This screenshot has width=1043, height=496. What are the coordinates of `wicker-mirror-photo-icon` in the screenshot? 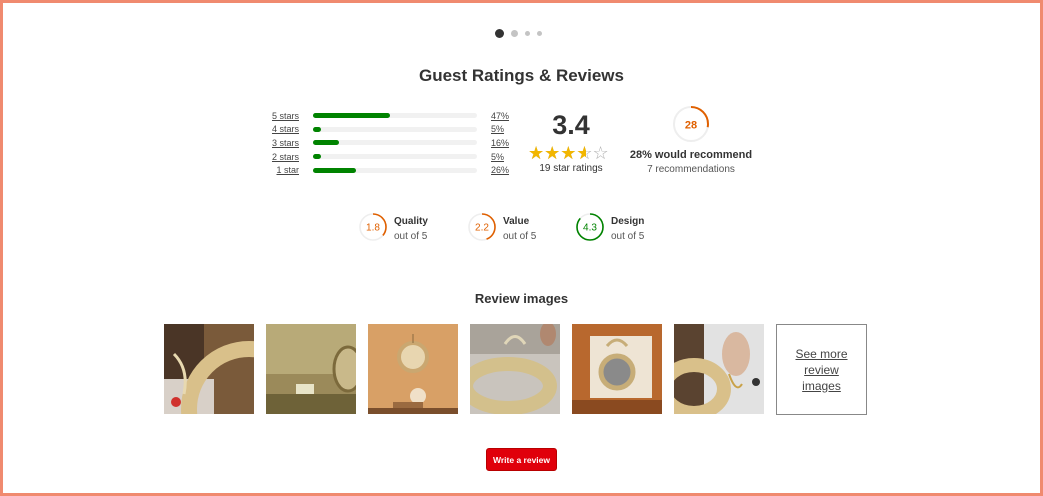 It's located at (209, 369).